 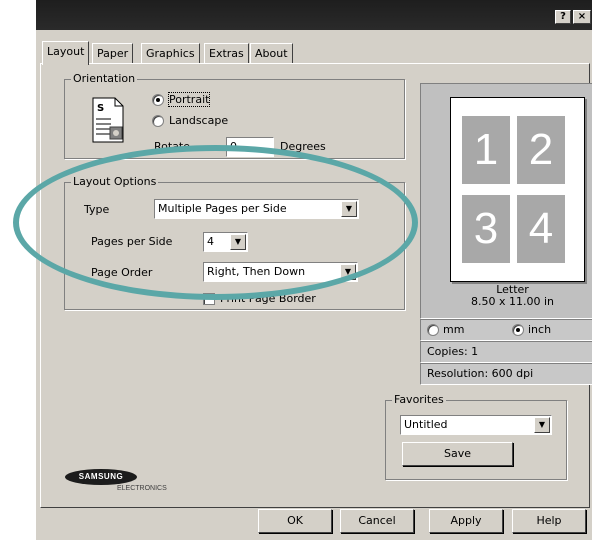 What do you see at coordinates (256, 271) in the screenshot?
I see `page-order-value: Right, Then Down` at bounding box center [256, 271].